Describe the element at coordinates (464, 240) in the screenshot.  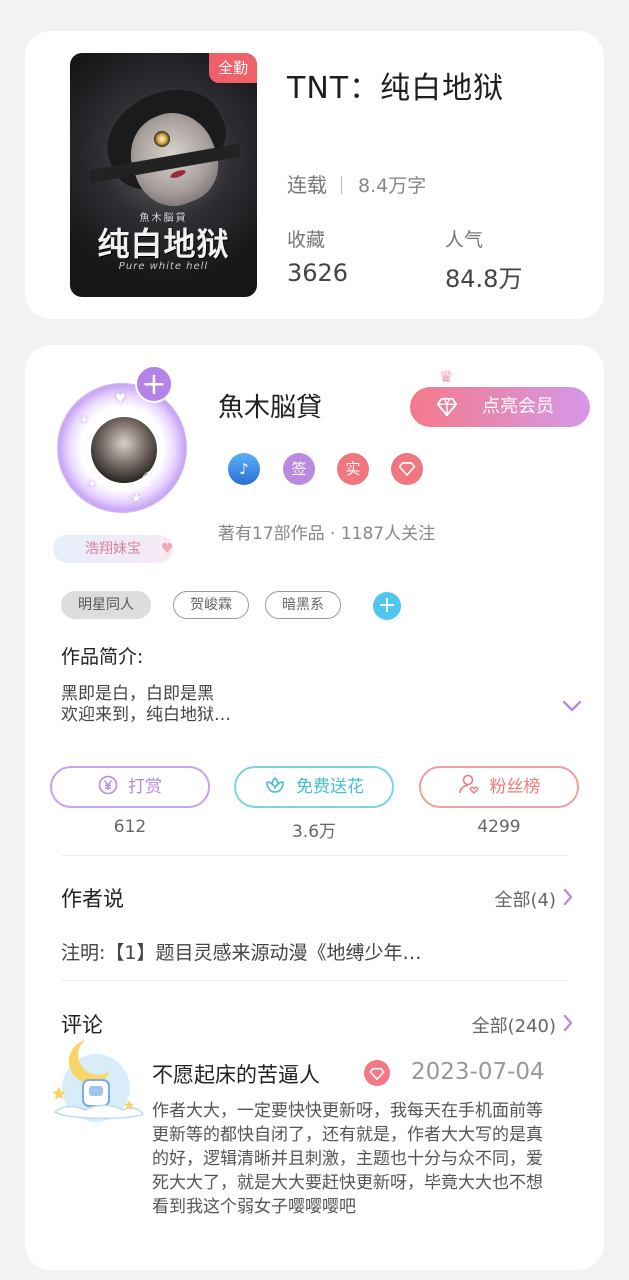
I see `popularity-label: 人气` at that location.